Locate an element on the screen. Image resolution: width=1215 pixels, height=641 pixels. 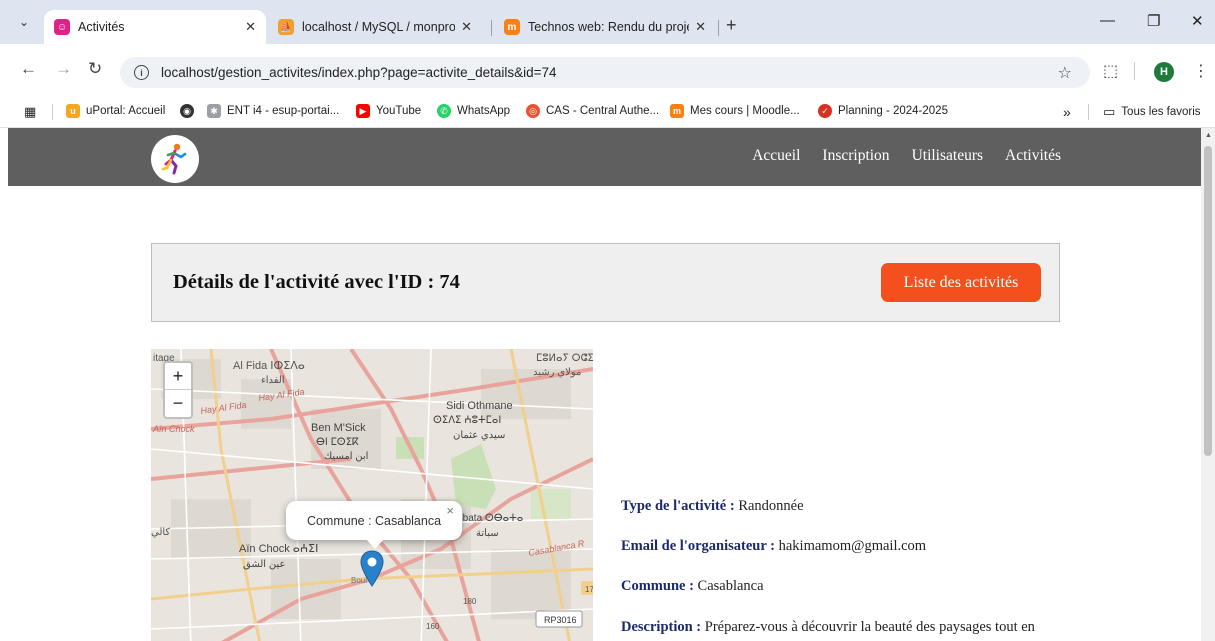
bookmark-label: Tous les favoris is located at coordinates (1161, 112).